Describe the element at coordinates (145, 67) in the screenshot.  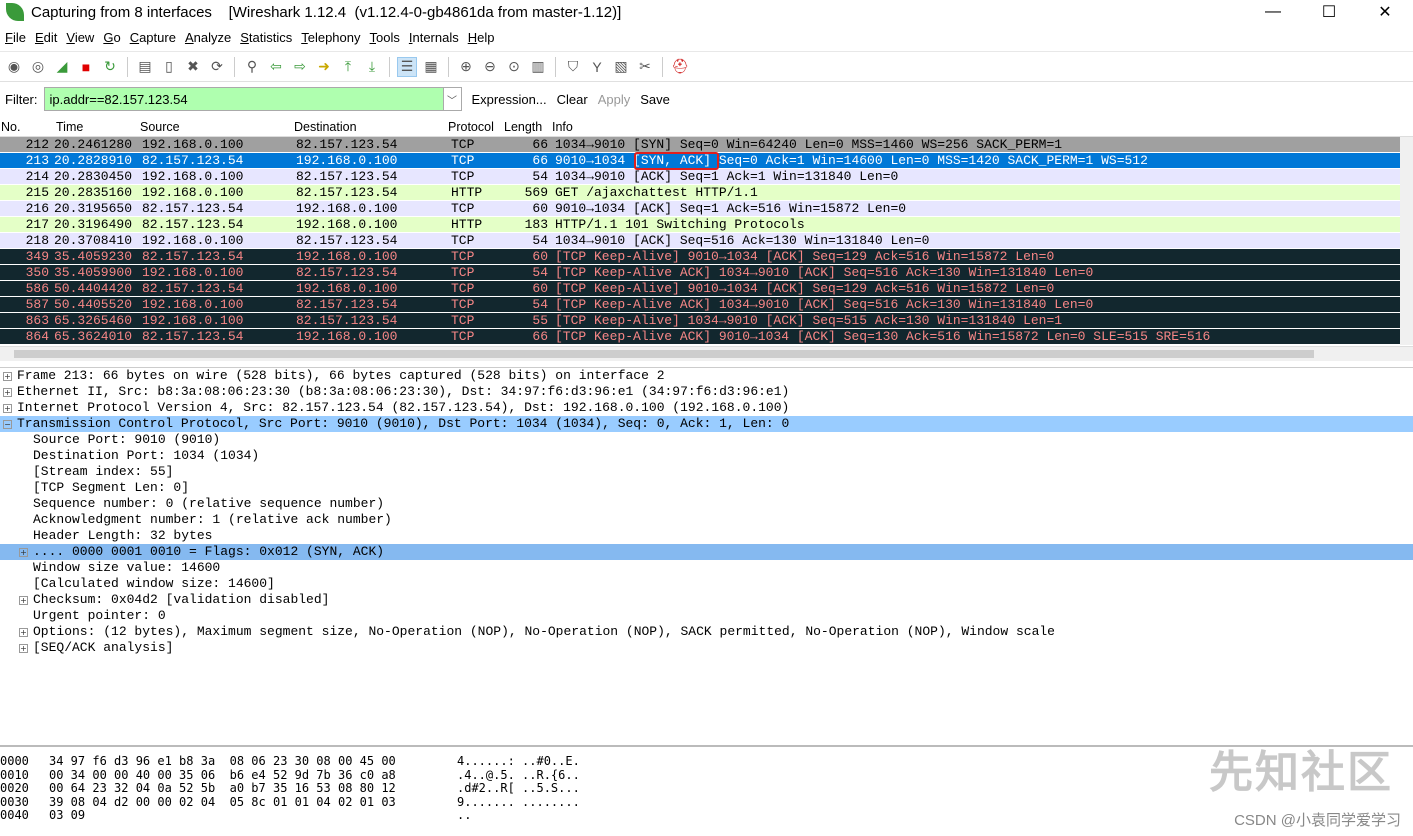
I see `open-file-icon: ▤` at that location.